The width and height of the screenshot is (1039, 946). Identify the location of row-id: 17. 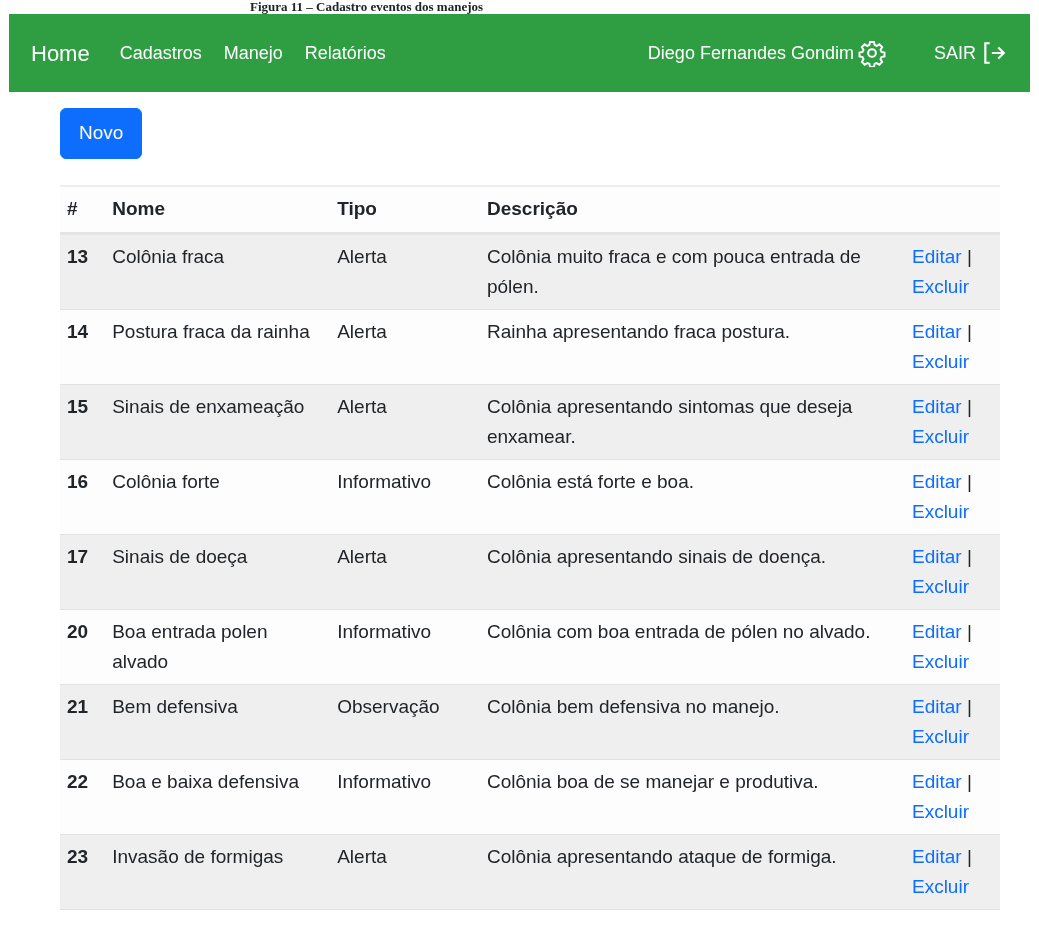
(83, 572).